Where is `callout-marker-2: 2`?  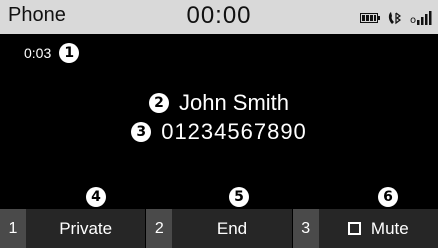 callout-marker-2: 2 is located at coordinates (158, 103).